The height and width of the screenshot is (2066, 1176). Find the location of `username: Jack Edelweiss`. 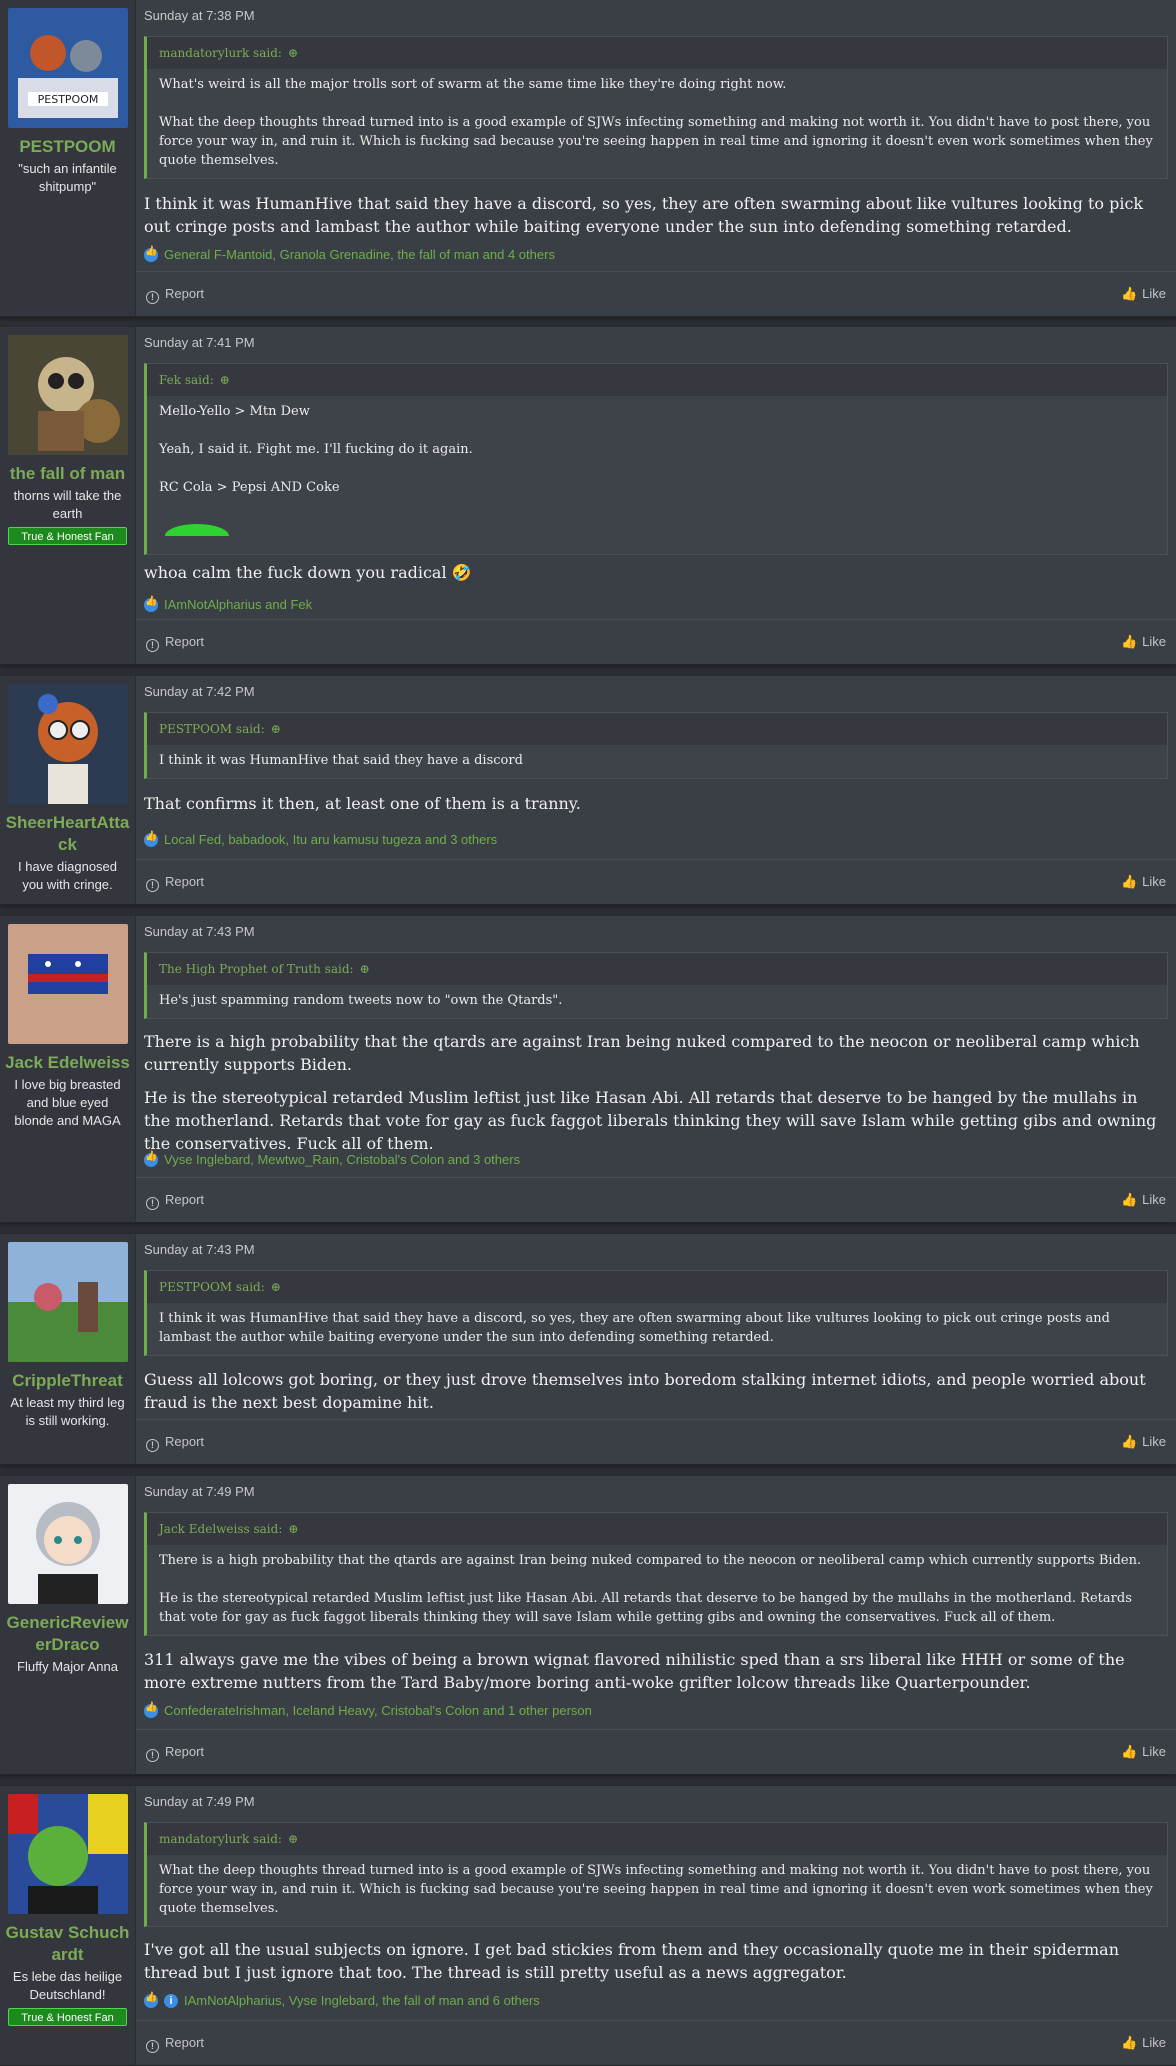

username: Jack Edelweiss is located at coordinates (67, 1063).